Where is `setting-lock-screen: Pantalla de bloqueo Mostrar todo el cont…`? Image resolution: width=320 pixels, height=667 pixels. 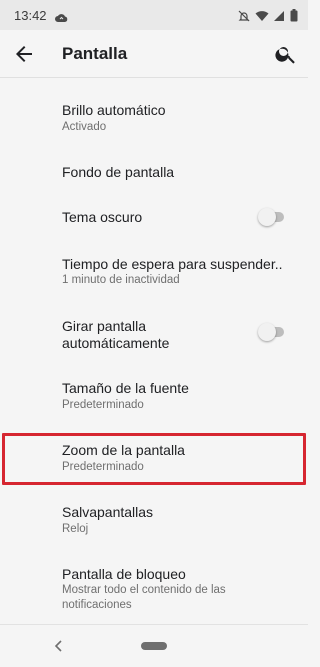 setting-lock-screen: Pantalla de bloqueo Mostrar todo el cont… is located at coordinates (154, 589).